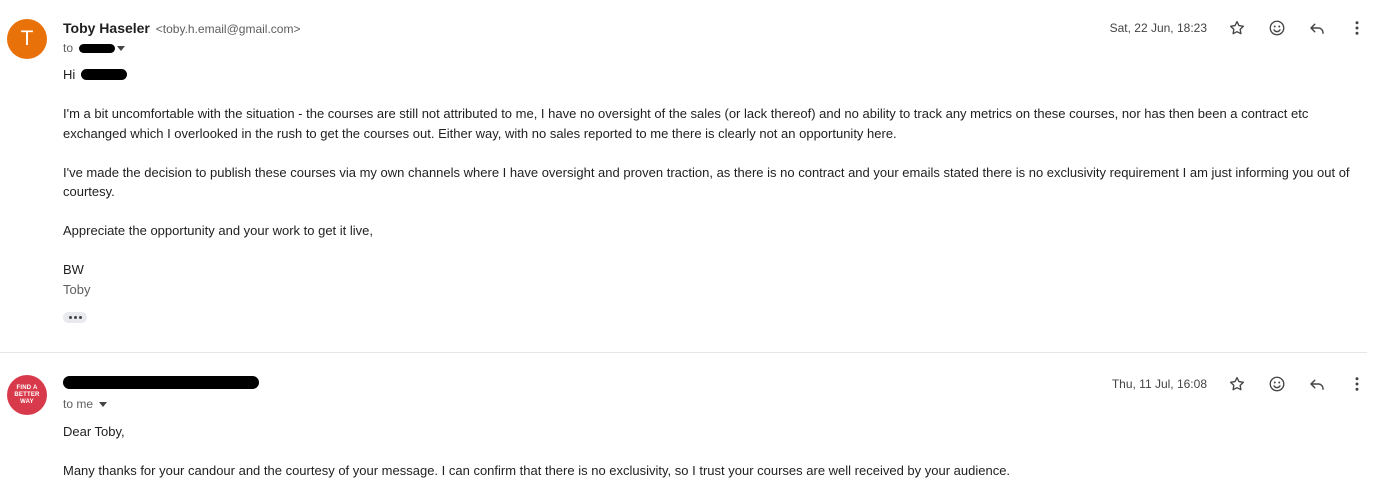 This screenshot has height=488, width=1380. What do you see at coordinates (94, 431) in the screenshot?
I see `greeting-line: Dear Toby,` at bounding box center [94, 431].